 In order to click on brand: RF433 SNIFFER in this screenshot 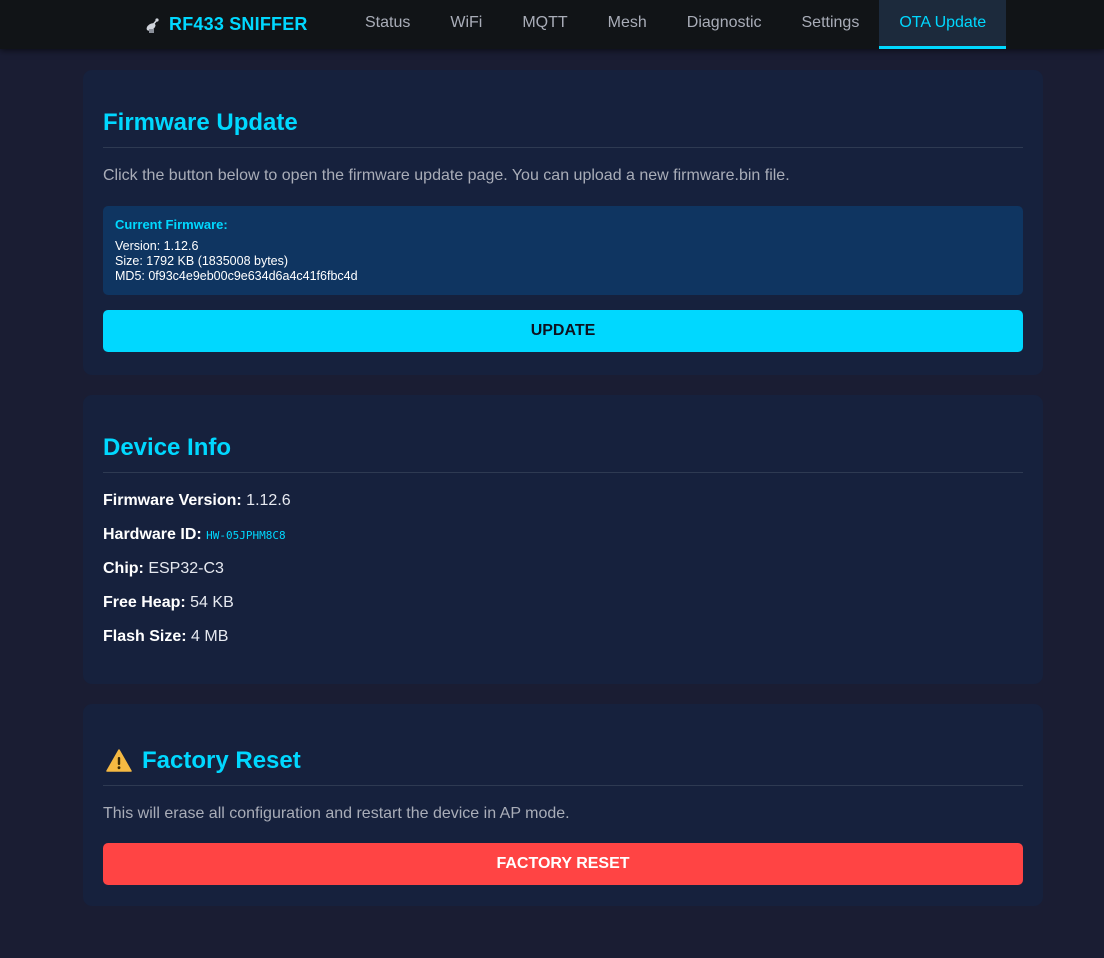, I will do `click(225, 24)`.